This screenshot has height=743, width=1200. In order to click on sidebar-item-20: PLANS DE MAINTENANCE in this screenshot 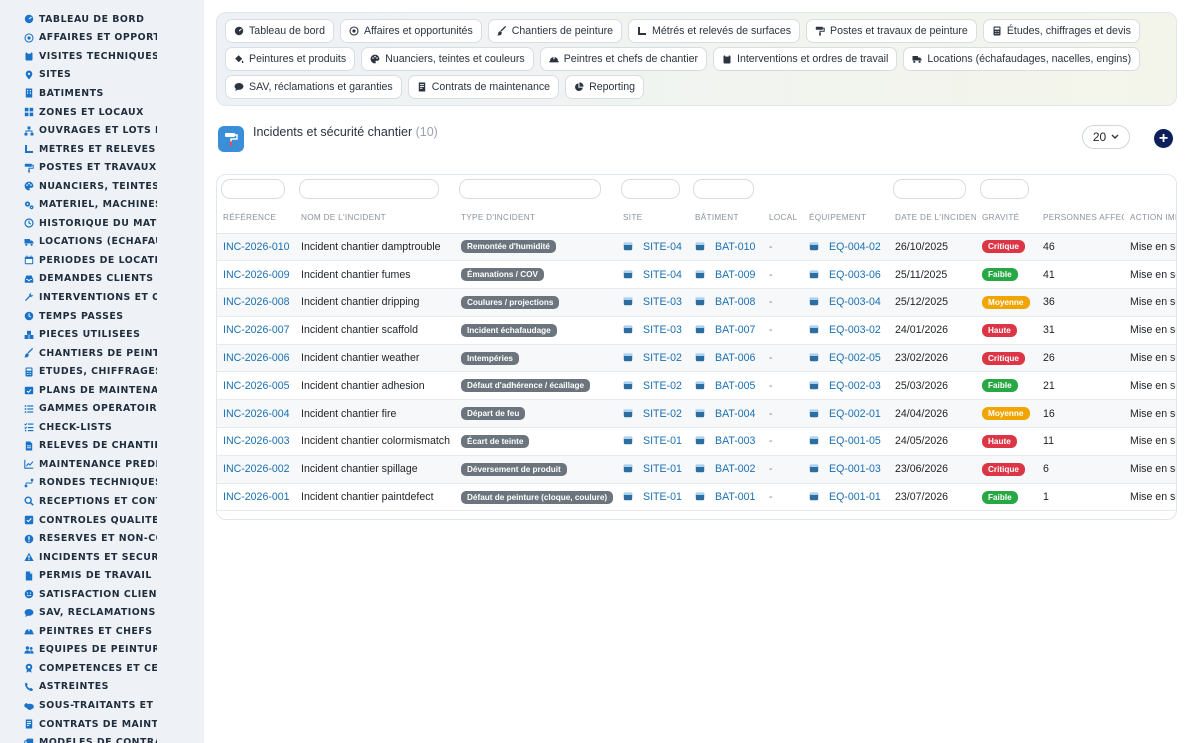, I will do `click(102, 390)`.